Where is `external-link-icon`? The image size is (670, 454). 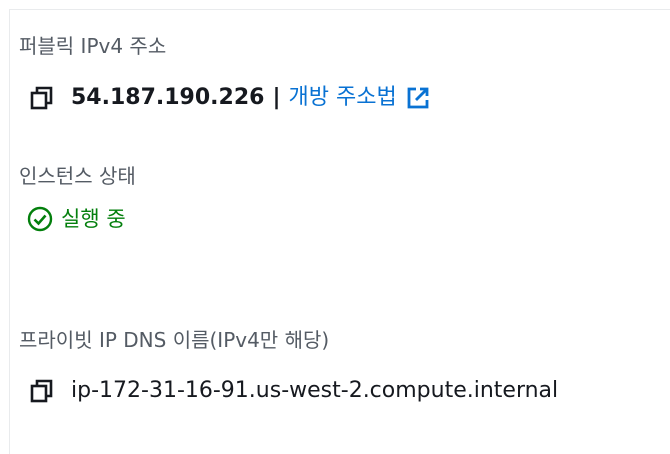
external-link-icon is located at coordinates (418, 98).